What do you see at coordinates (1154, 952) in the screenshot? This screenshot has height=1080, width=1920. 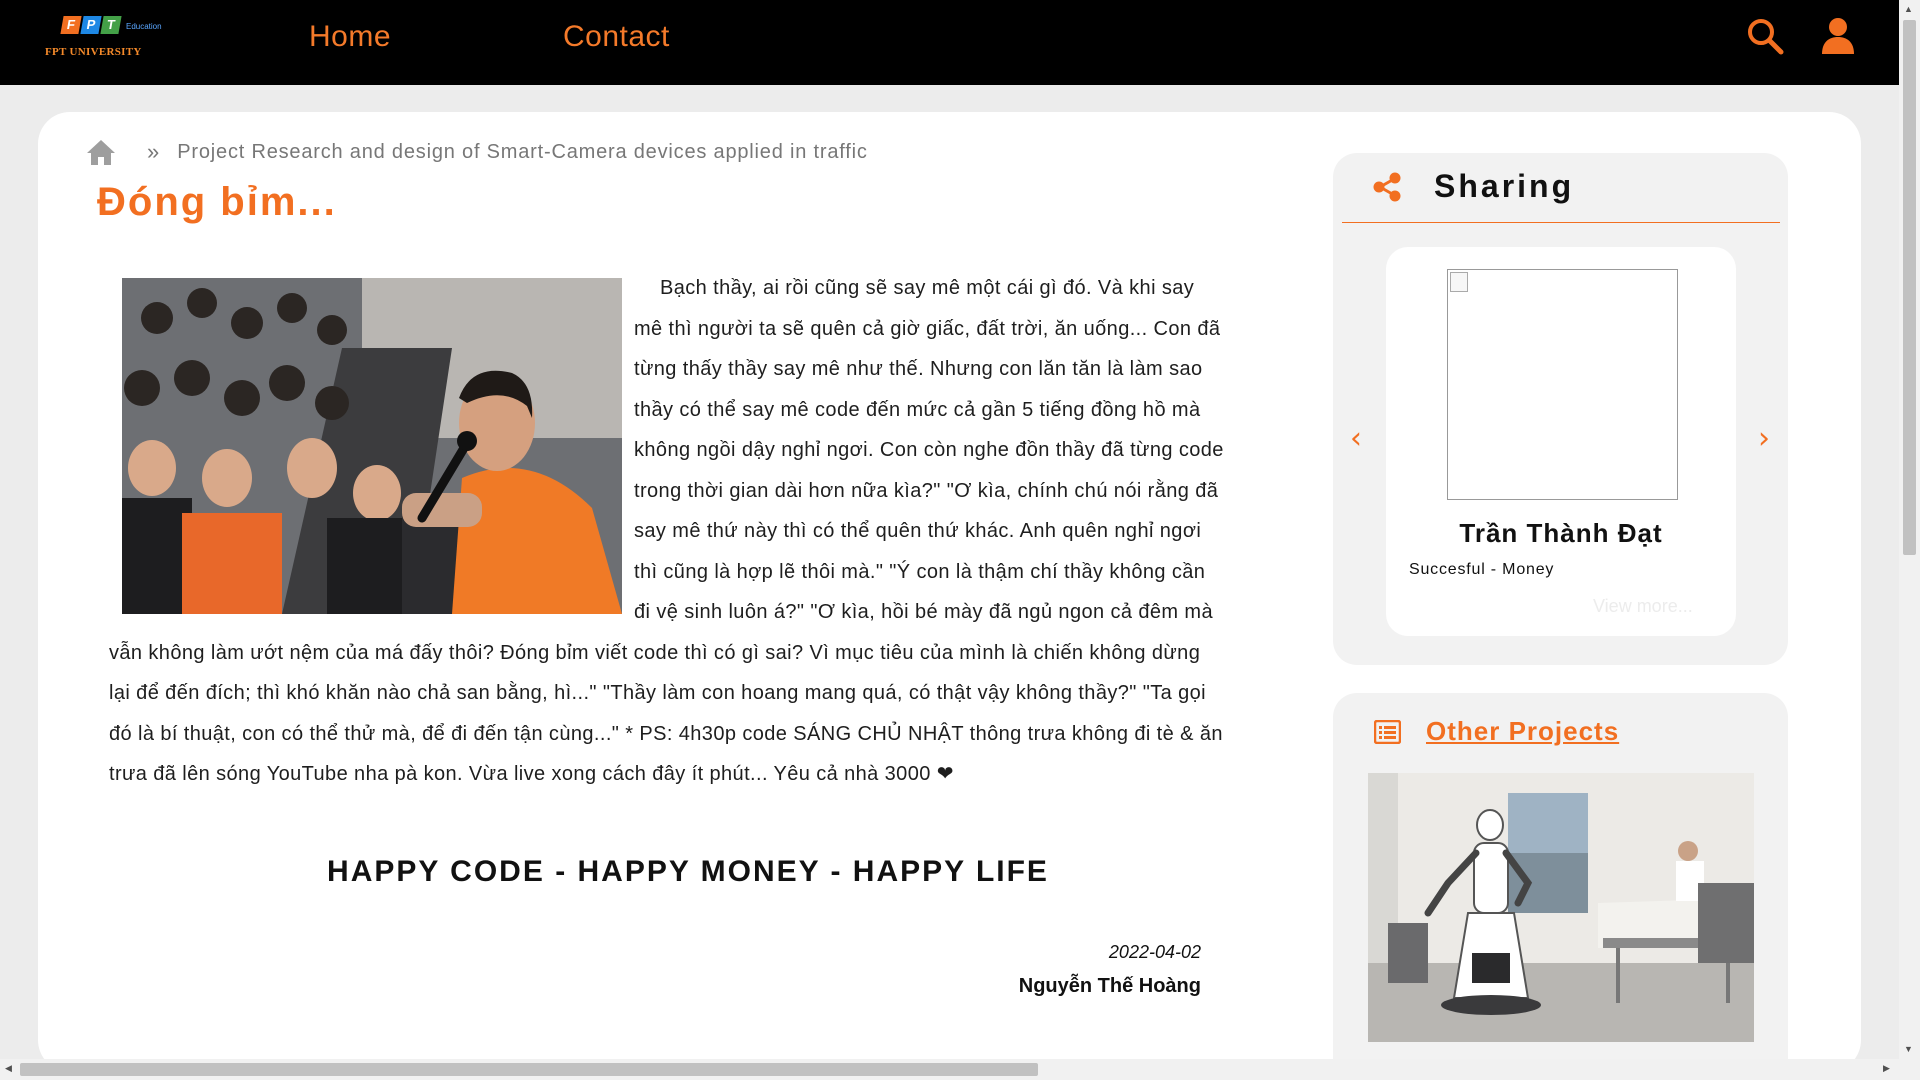 I see `post-date: 2022-04-02` at bounding box center [1154, 952].